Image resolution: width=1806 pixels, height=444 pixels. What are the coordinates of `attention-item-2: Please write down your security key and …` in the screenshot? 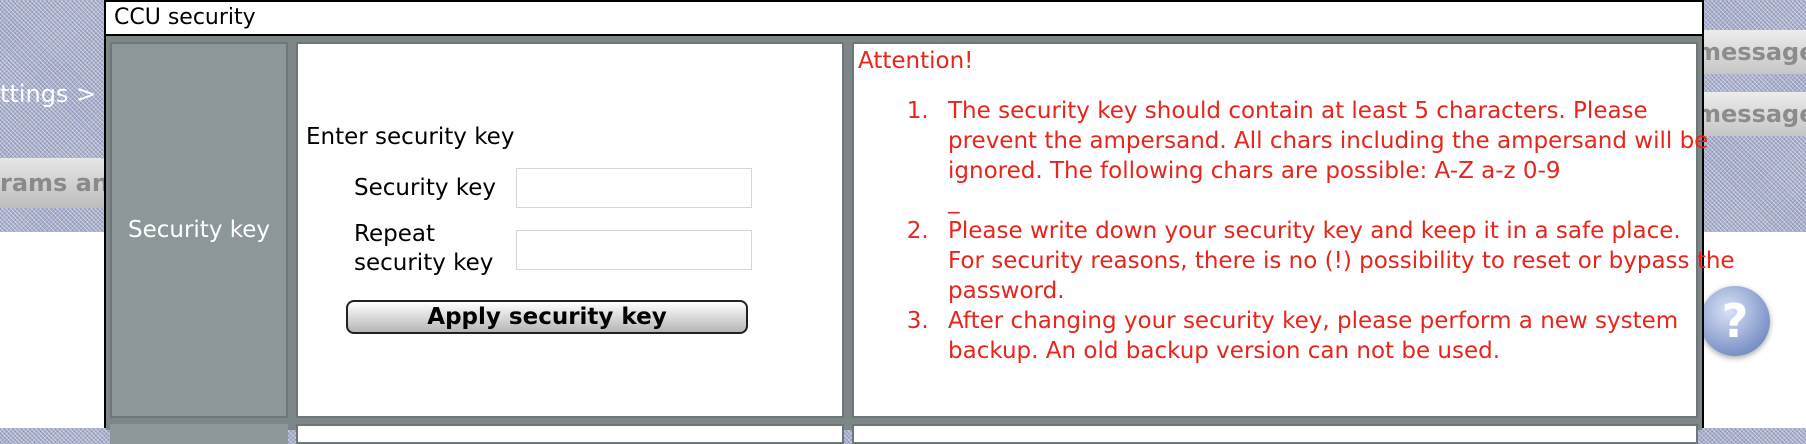 It's located at (1336, 261).